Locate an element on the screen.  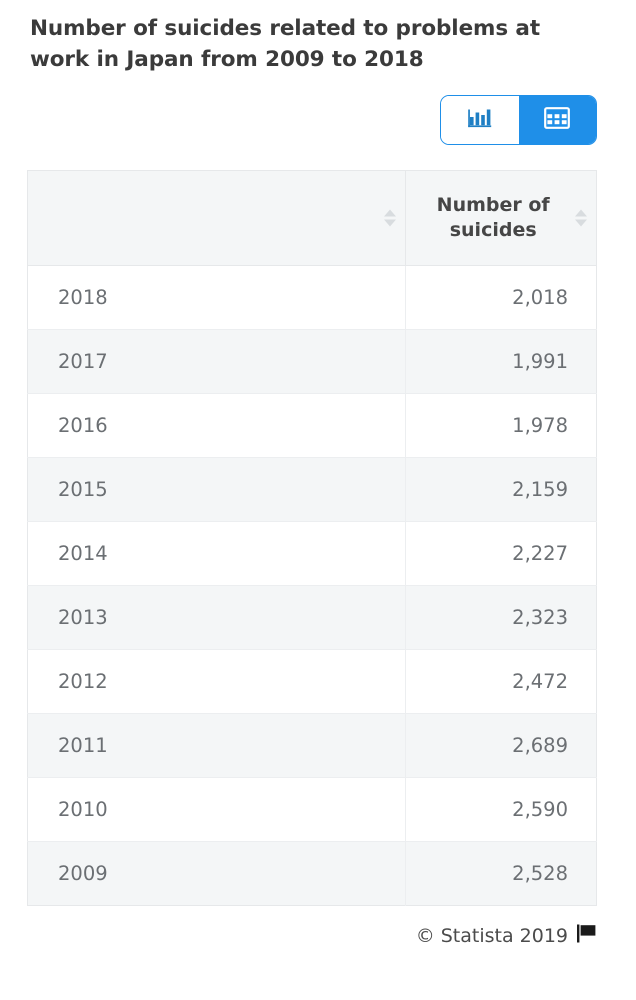
table-row: 2014 2,227 is located at coordinates (312, 554).